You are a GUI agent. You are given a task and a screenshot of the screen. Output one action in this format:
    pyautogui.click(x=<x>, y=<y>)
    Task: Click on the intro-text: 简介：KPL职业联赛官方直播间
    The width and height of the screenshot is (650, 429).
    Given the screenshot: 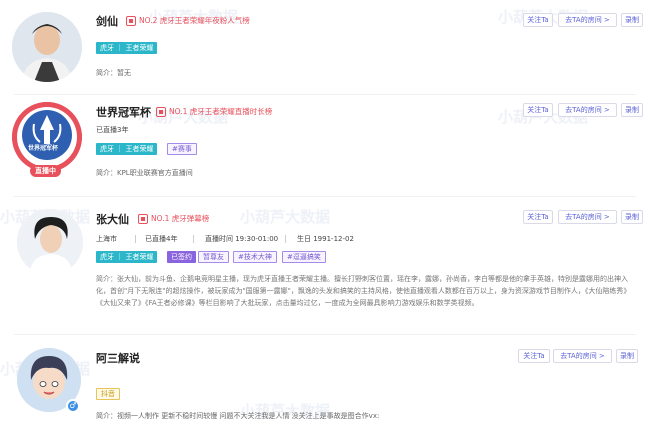 What is the action you would take?
    pyautogui.click(x=144, y=173)
    